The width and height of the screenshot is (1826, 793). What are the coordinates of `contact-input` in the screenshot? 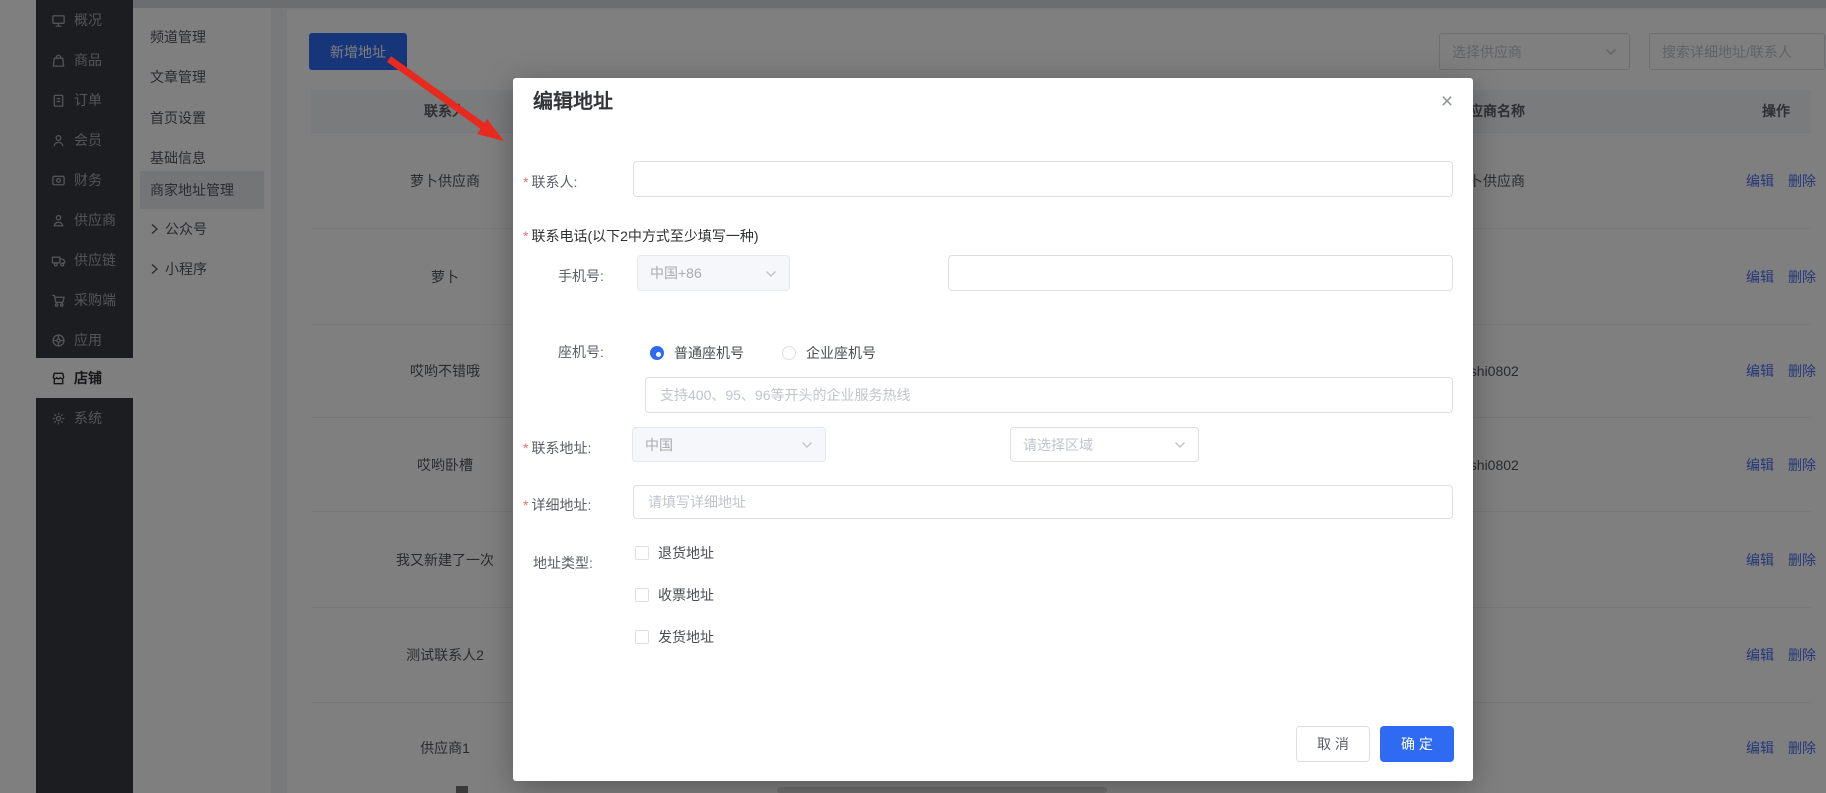 It's located at (1043, 179).